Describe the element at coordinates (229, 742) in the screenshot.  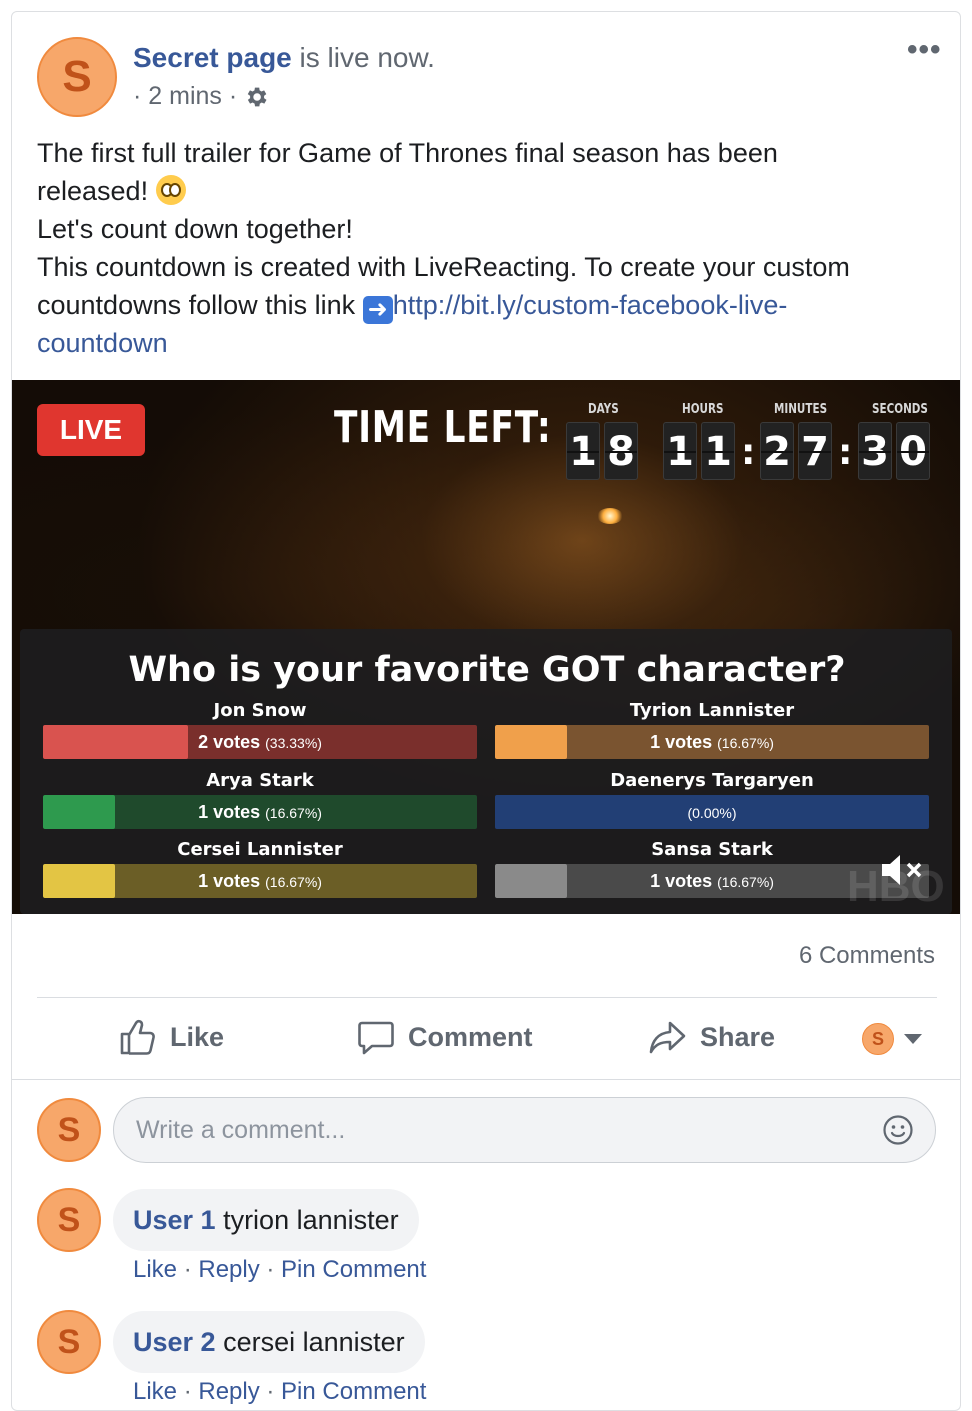
I see `poll-option-votes: 2 votes` at that location.